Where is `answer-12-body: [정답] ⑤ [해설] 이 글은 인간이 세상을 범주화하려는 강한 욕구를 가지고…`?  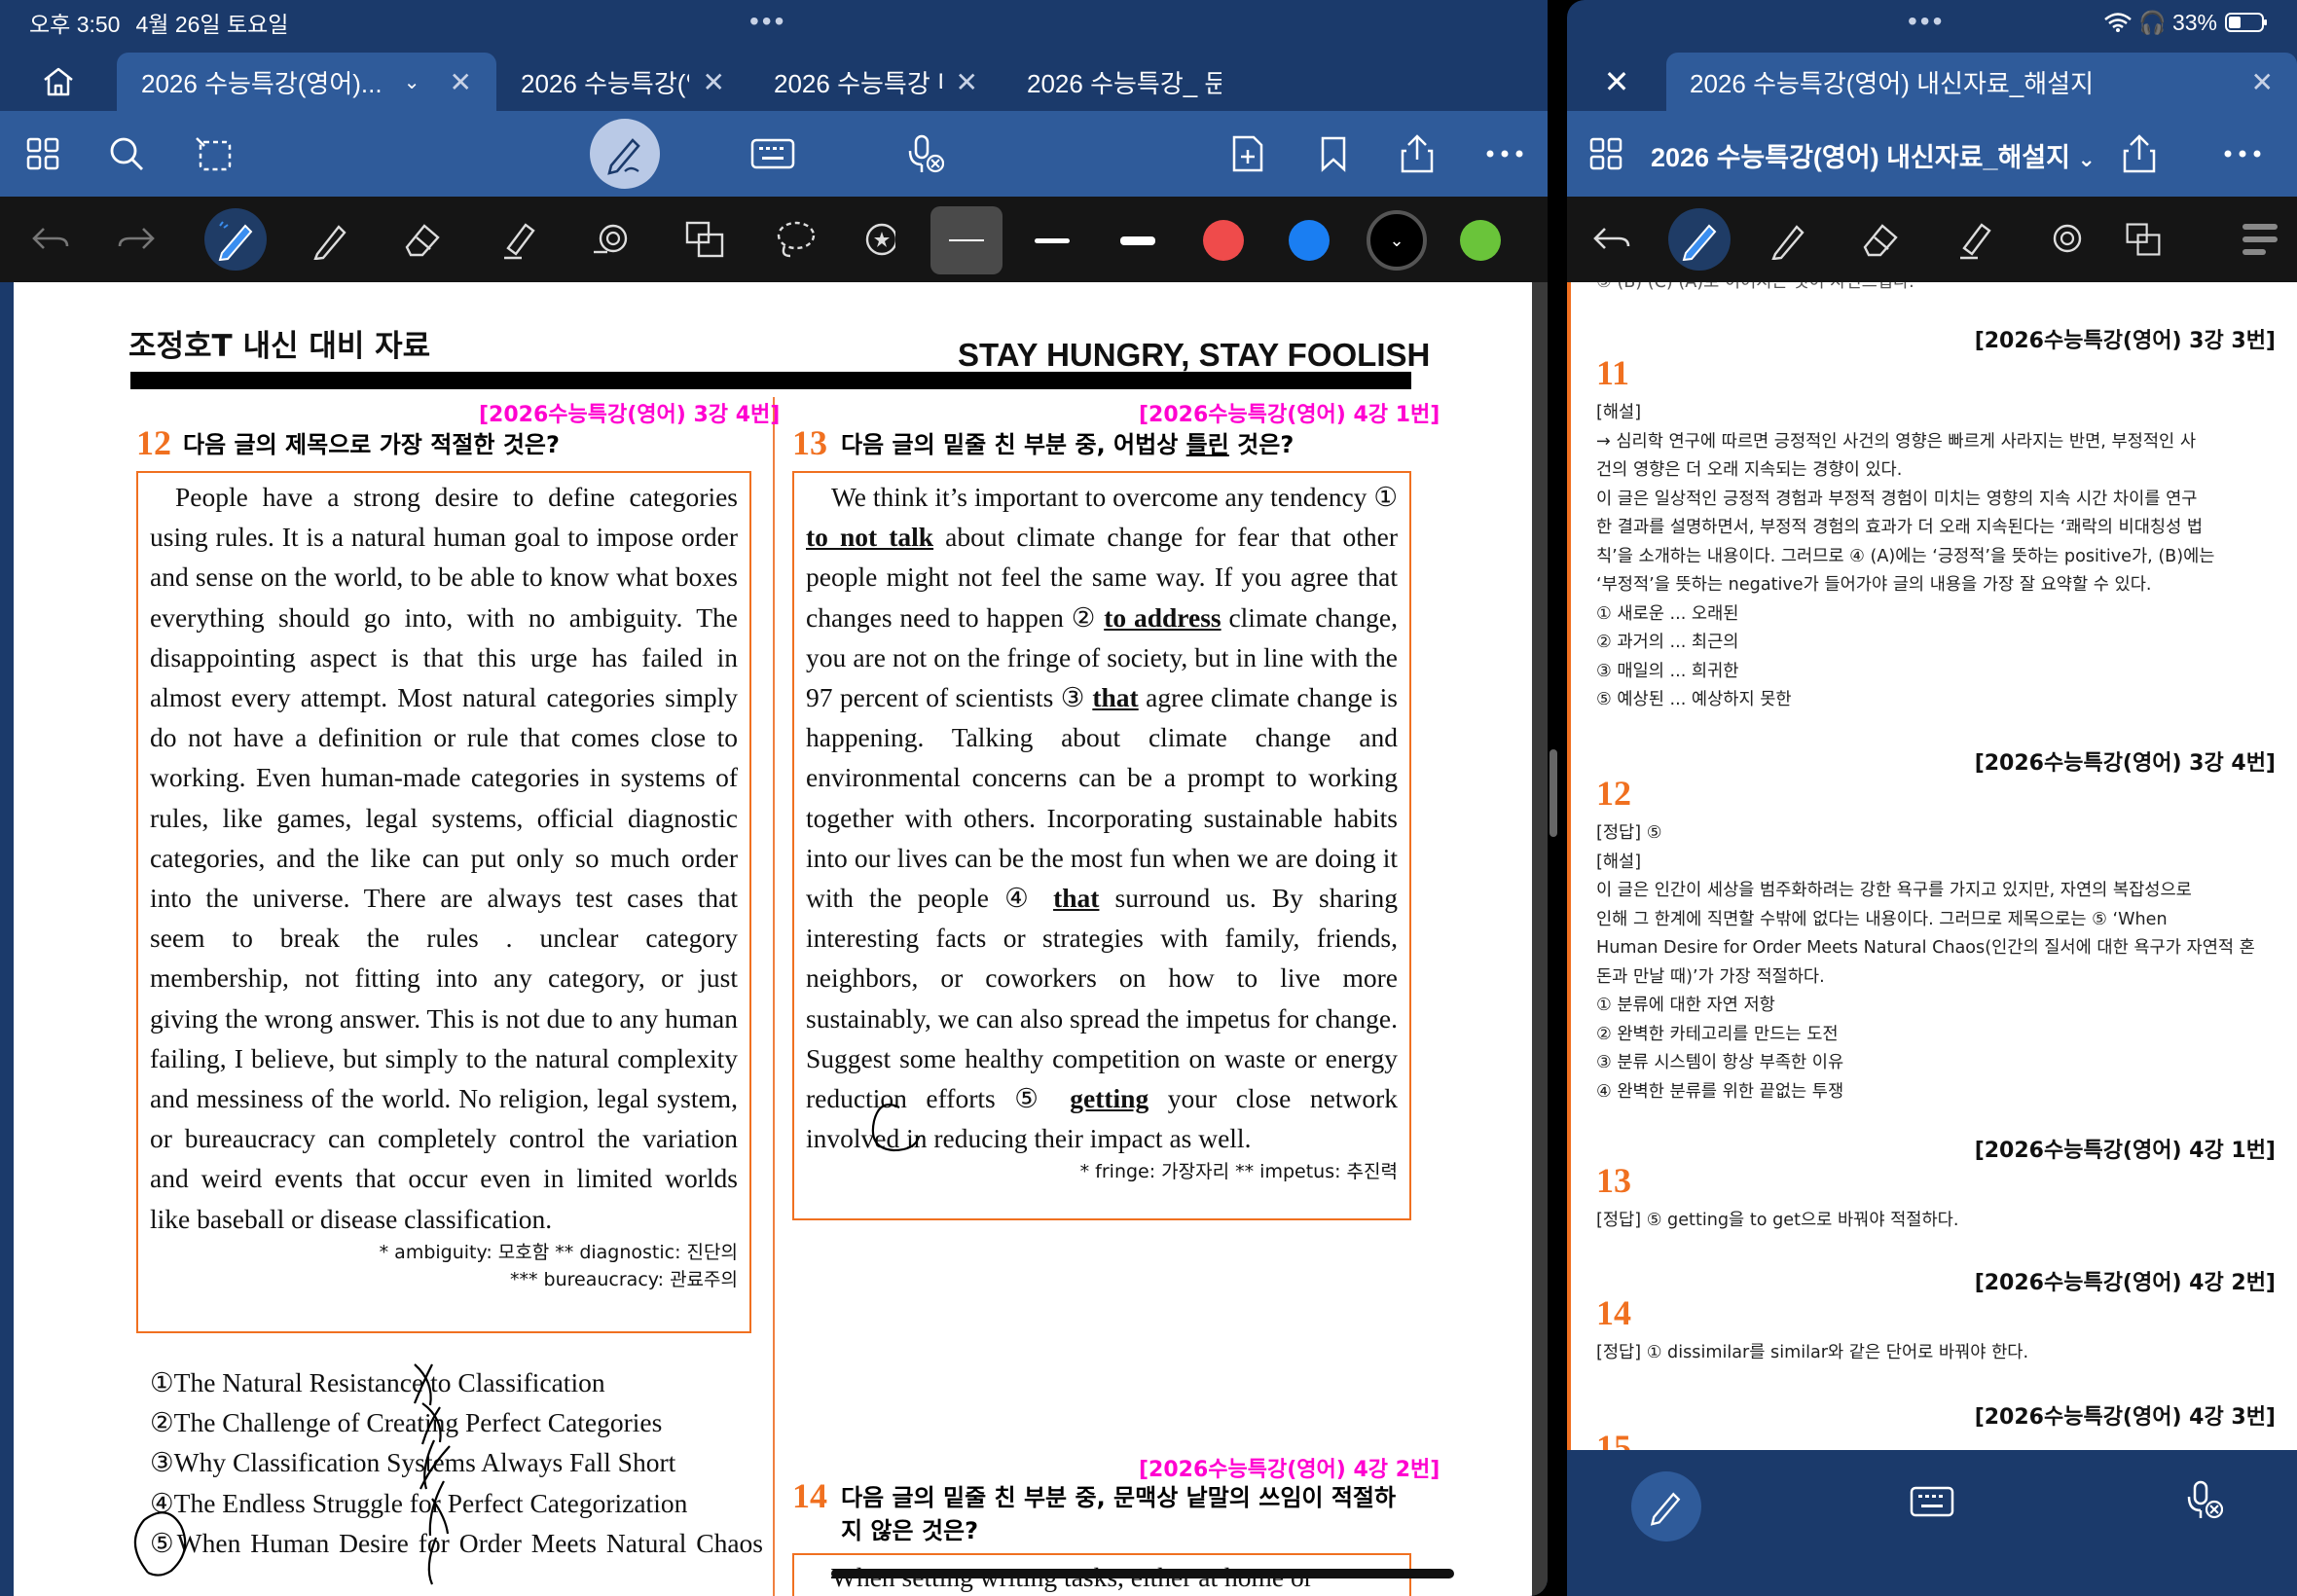
answer-12-body: [정답] ⑤ [해설] 이 글은 인간이 세상을 범주화하려는 강한 욕구를 가지고… is located at coordinates (1925, 962).